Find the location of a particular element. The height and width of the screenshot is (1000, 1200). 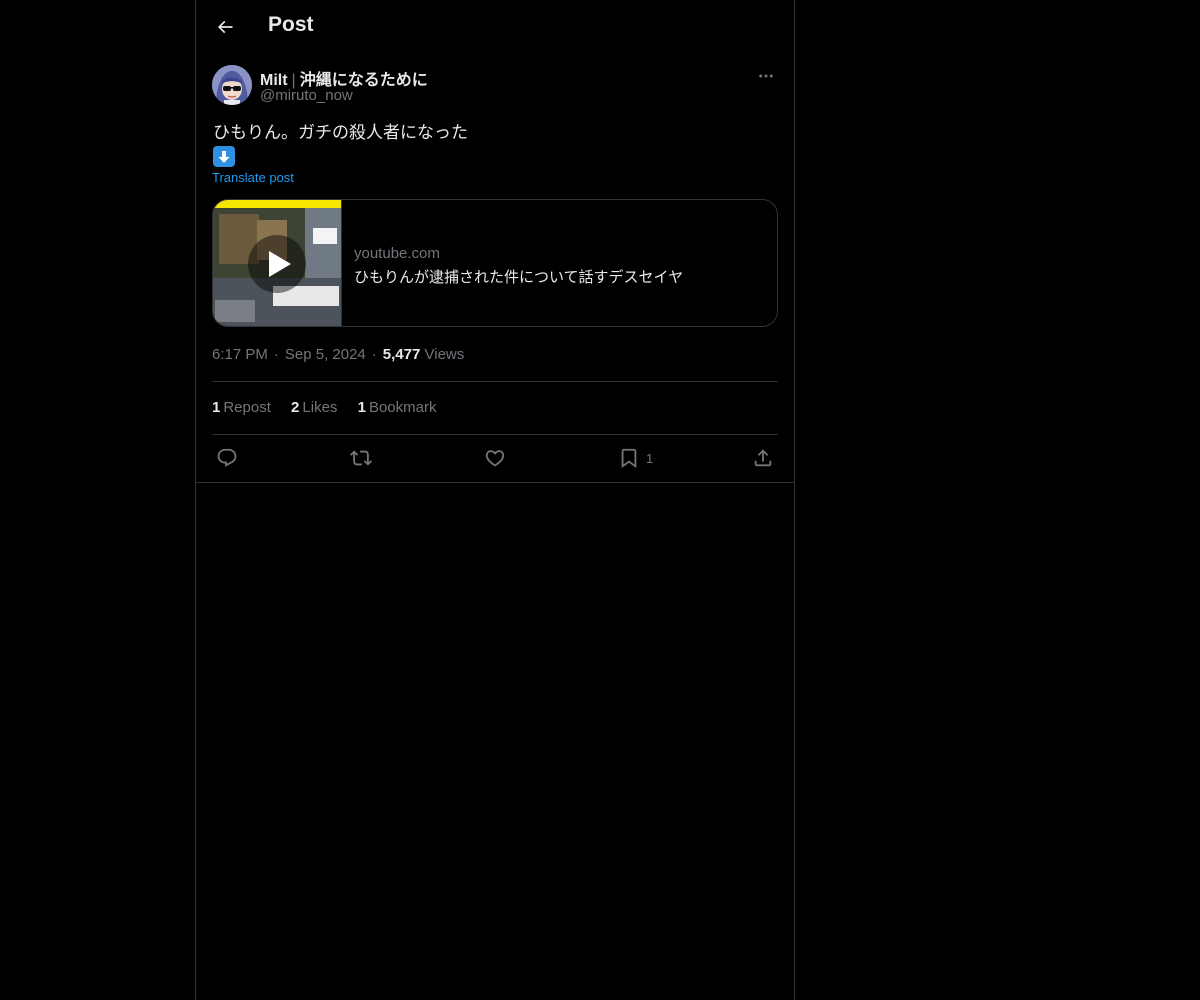

bookmarks-count: 1 is located at coordinates (361, 407).